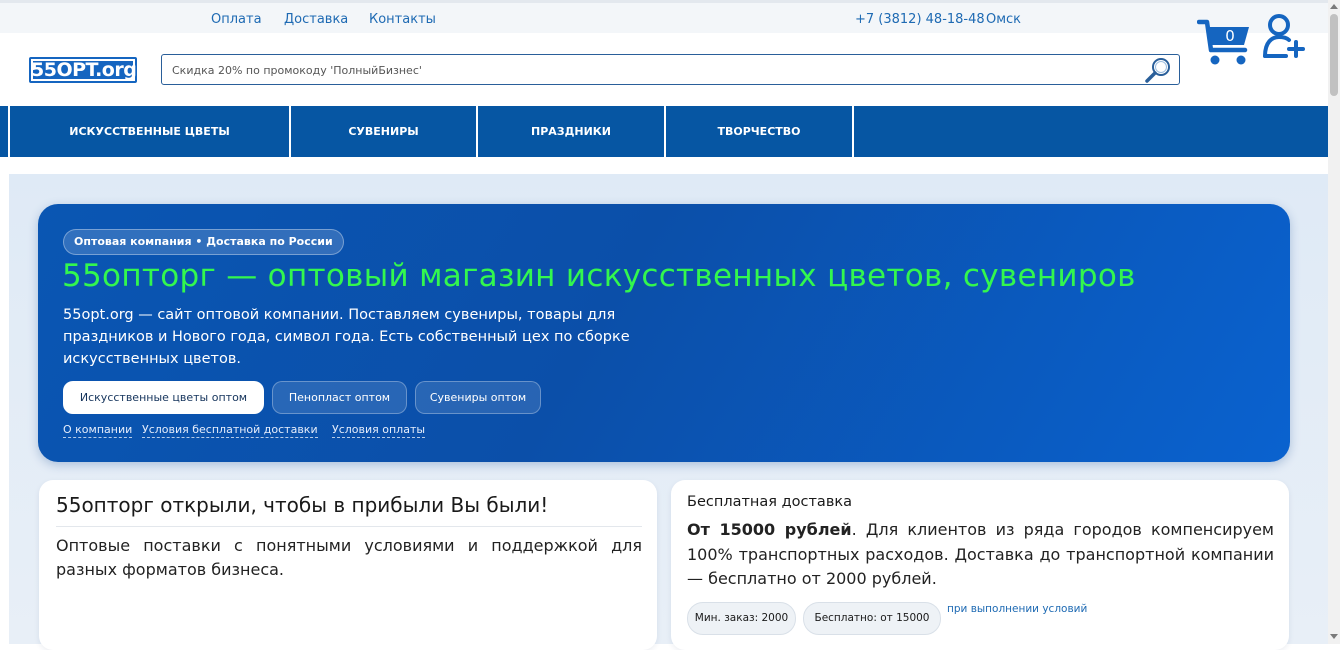 This screenshot has height=650, width=1340. Describe the element at coordinates (1017, 609) in the screenshot. I see `chip-note: при выполнении условий` at that location.